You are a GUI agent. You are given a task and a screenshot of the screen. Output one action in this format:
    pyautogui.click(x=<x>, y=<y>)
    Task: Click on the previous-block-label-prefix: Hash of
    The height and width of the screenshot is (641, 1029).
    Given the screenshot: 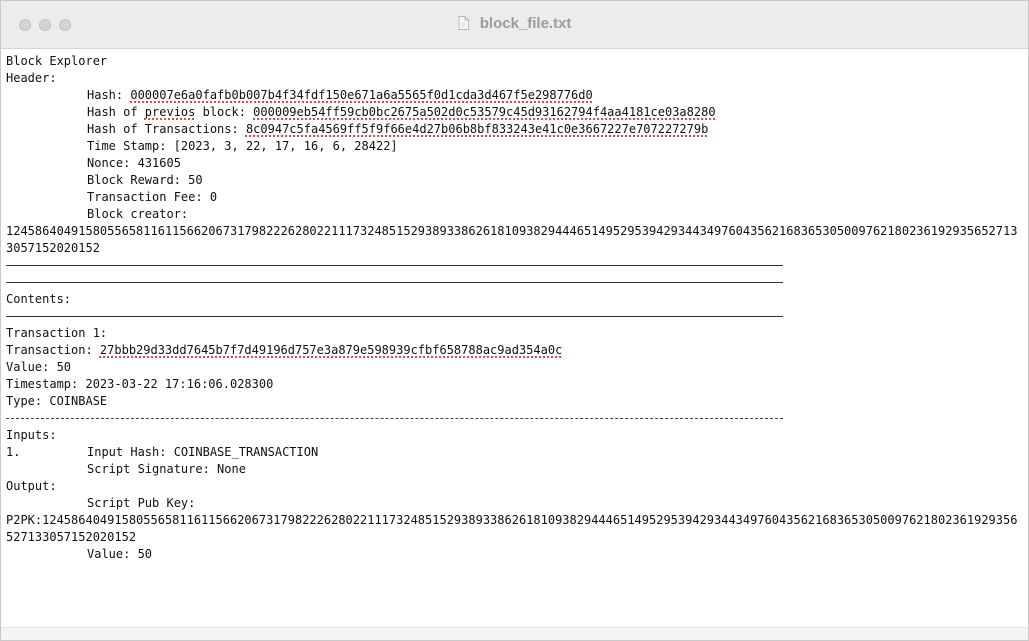 What is the action you would take?
    pyautogui.click(x=116, y=112)
    